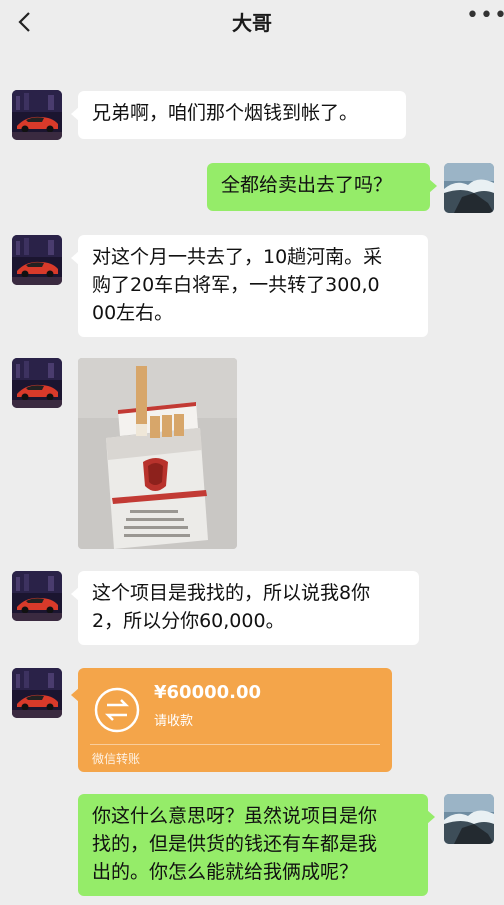 This screenshot has height=905, width=504. What do you see at coordinates (231, 593) in the screenshot?
I see `message-line: 这个项目是我找的，所以说我8你` at bounding box center [231, 593].